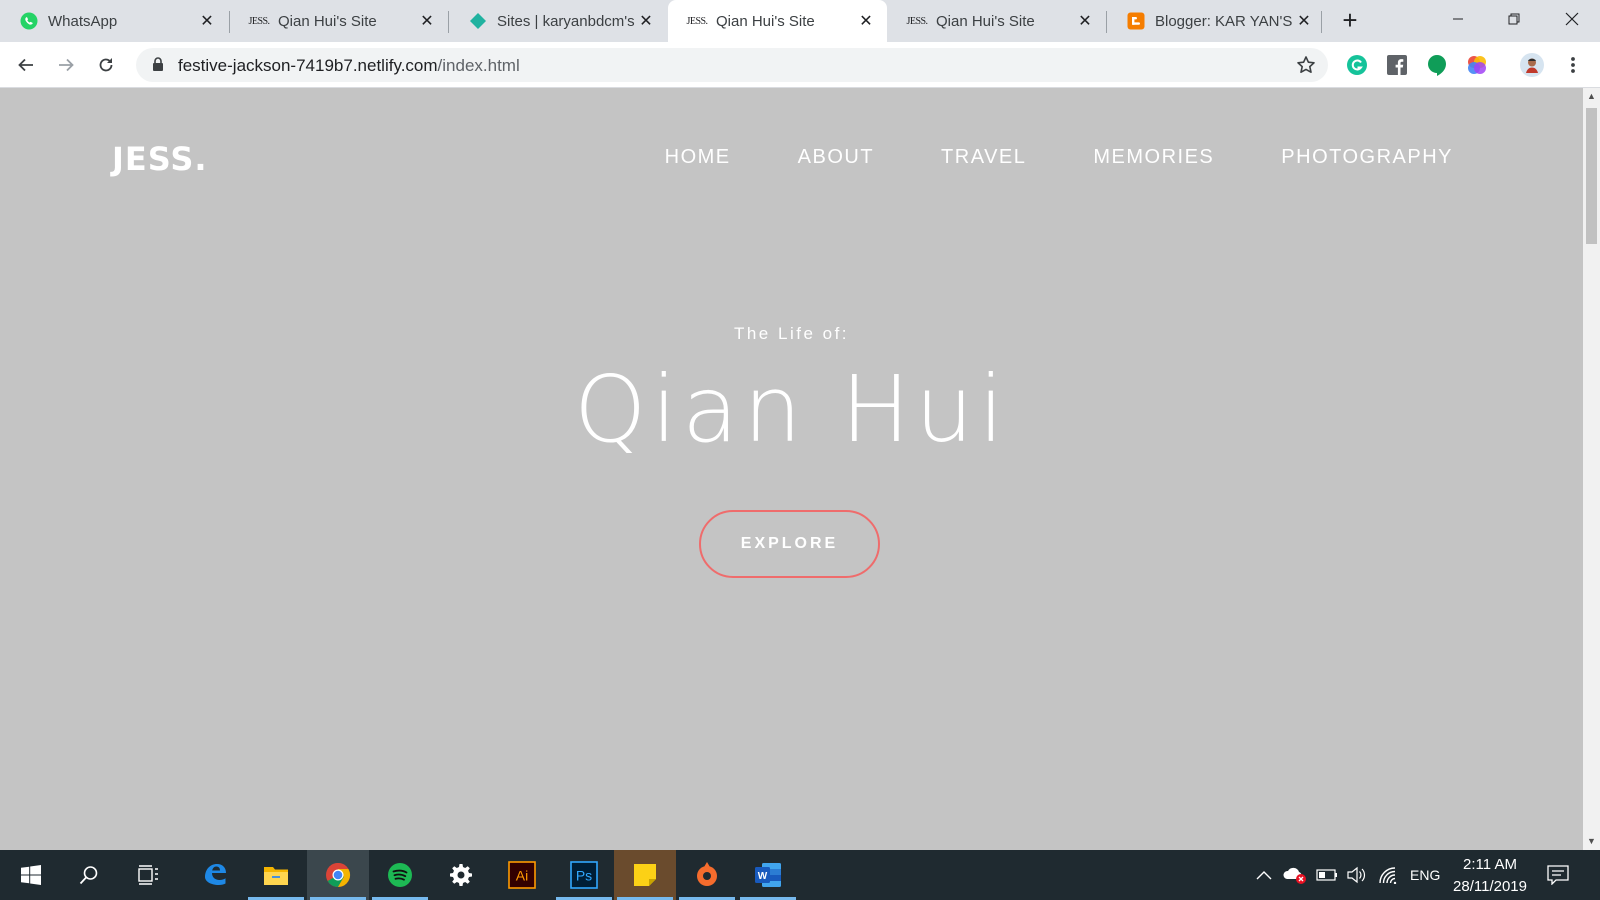 This screenshot has height=900, width=1600. I want to click on netlify-icon, so click(478, 21).